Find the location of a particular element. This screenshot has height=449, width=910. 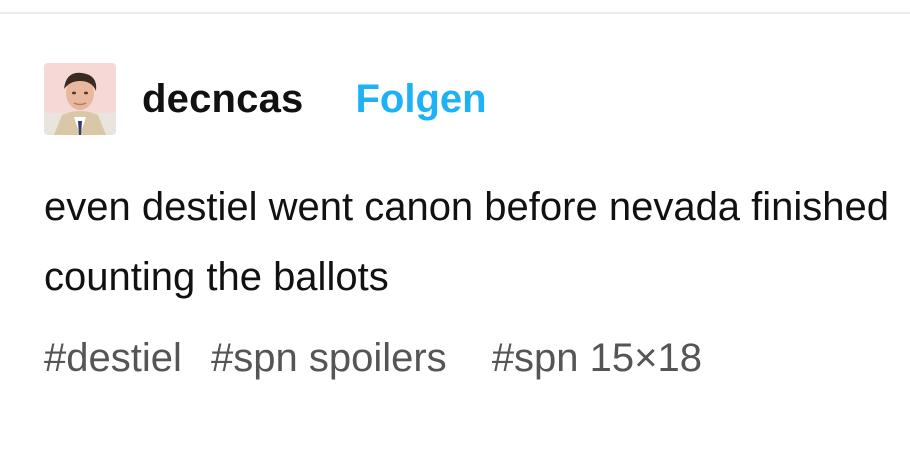

avatar is located at coordinates (80, 99).